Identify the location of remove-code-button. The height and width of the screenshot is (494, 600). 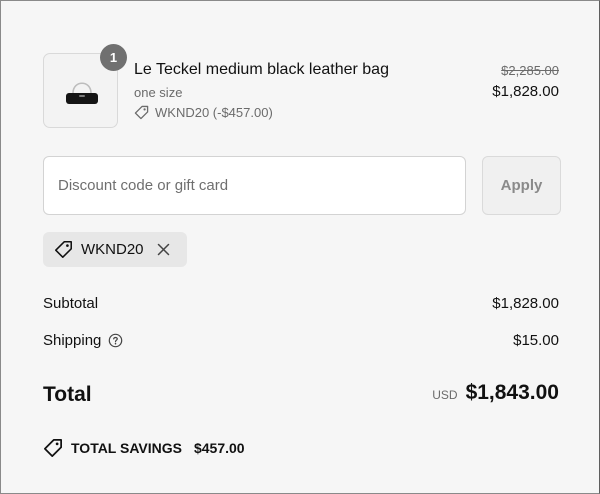
(164, 250).